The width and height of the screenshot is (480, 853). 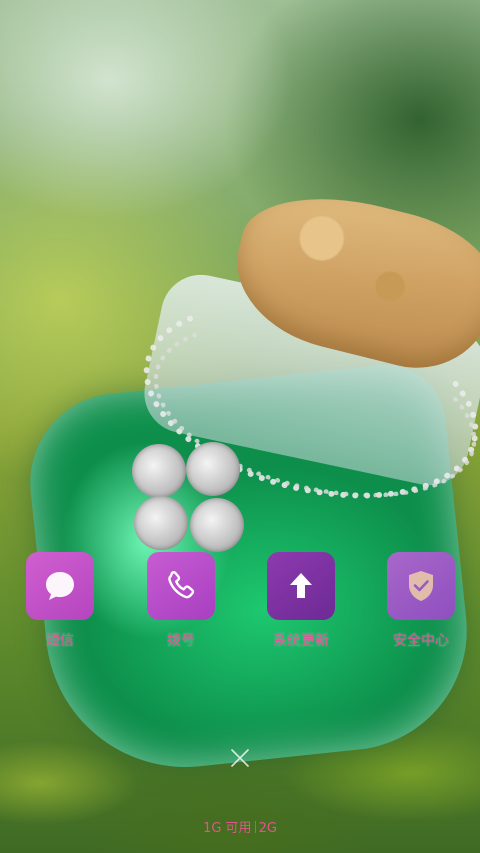 I want to click on close-icon, so click(x=240, y=758).